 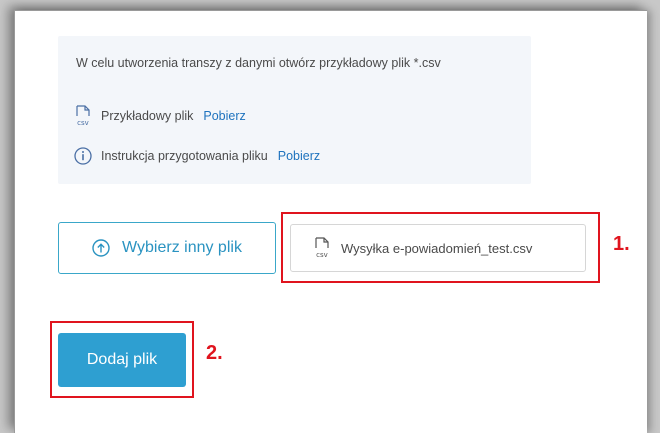 I want to click on instructions-row: Instrukcja przygotowania pliku Pobierz, so click(x=197, y=156).